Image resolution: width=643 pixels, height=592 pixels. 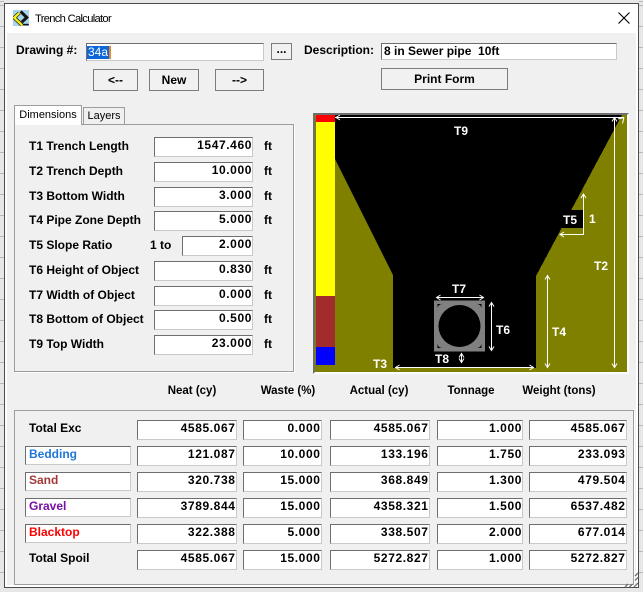 What do you see at coordinates (592, 219) in the screenshot?
I see `svg-text: 1` at bounding box center [592, 219].